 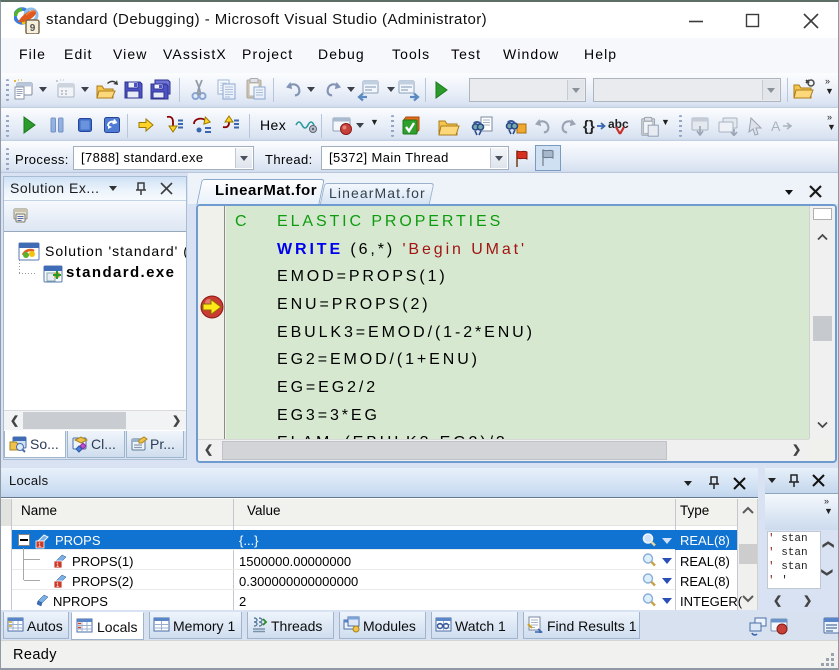 What do you see at coordinates (33, 28) in the screenshot?
I see `svg-text: 9` at bounding box center [33, 28].